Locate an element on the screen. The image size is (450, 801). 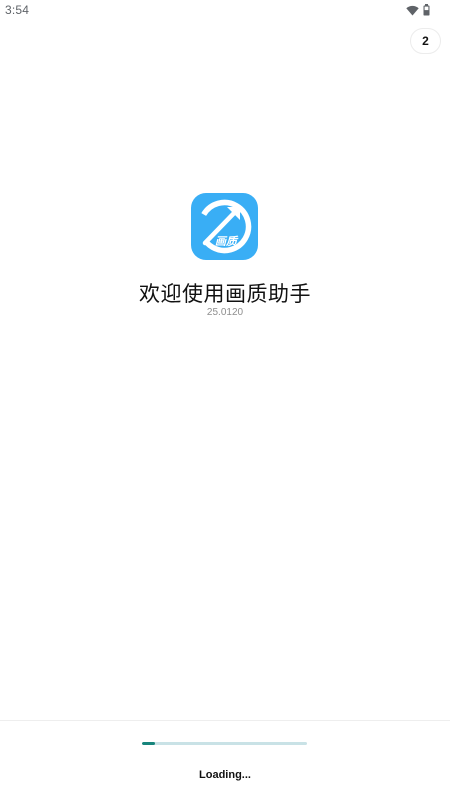
welcome-title: 欢迎使用画质助手 is located at coordinates (225, 294).